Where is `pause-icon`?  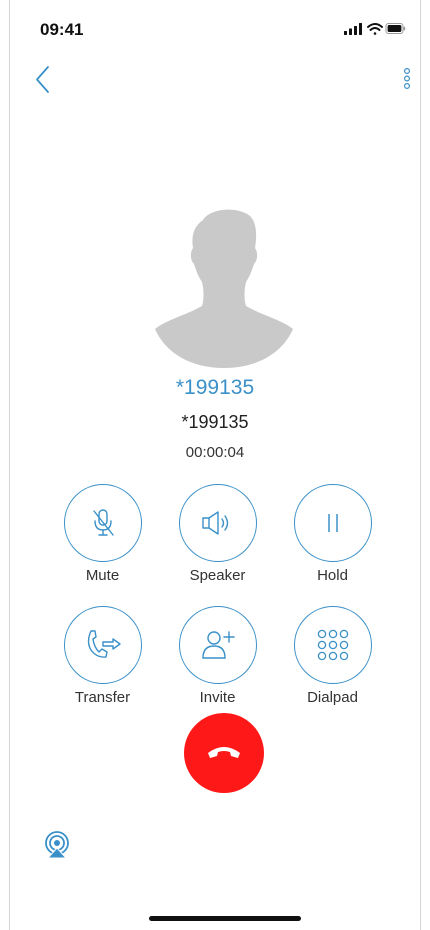 pause-icon is located at coordinates (332, 523).